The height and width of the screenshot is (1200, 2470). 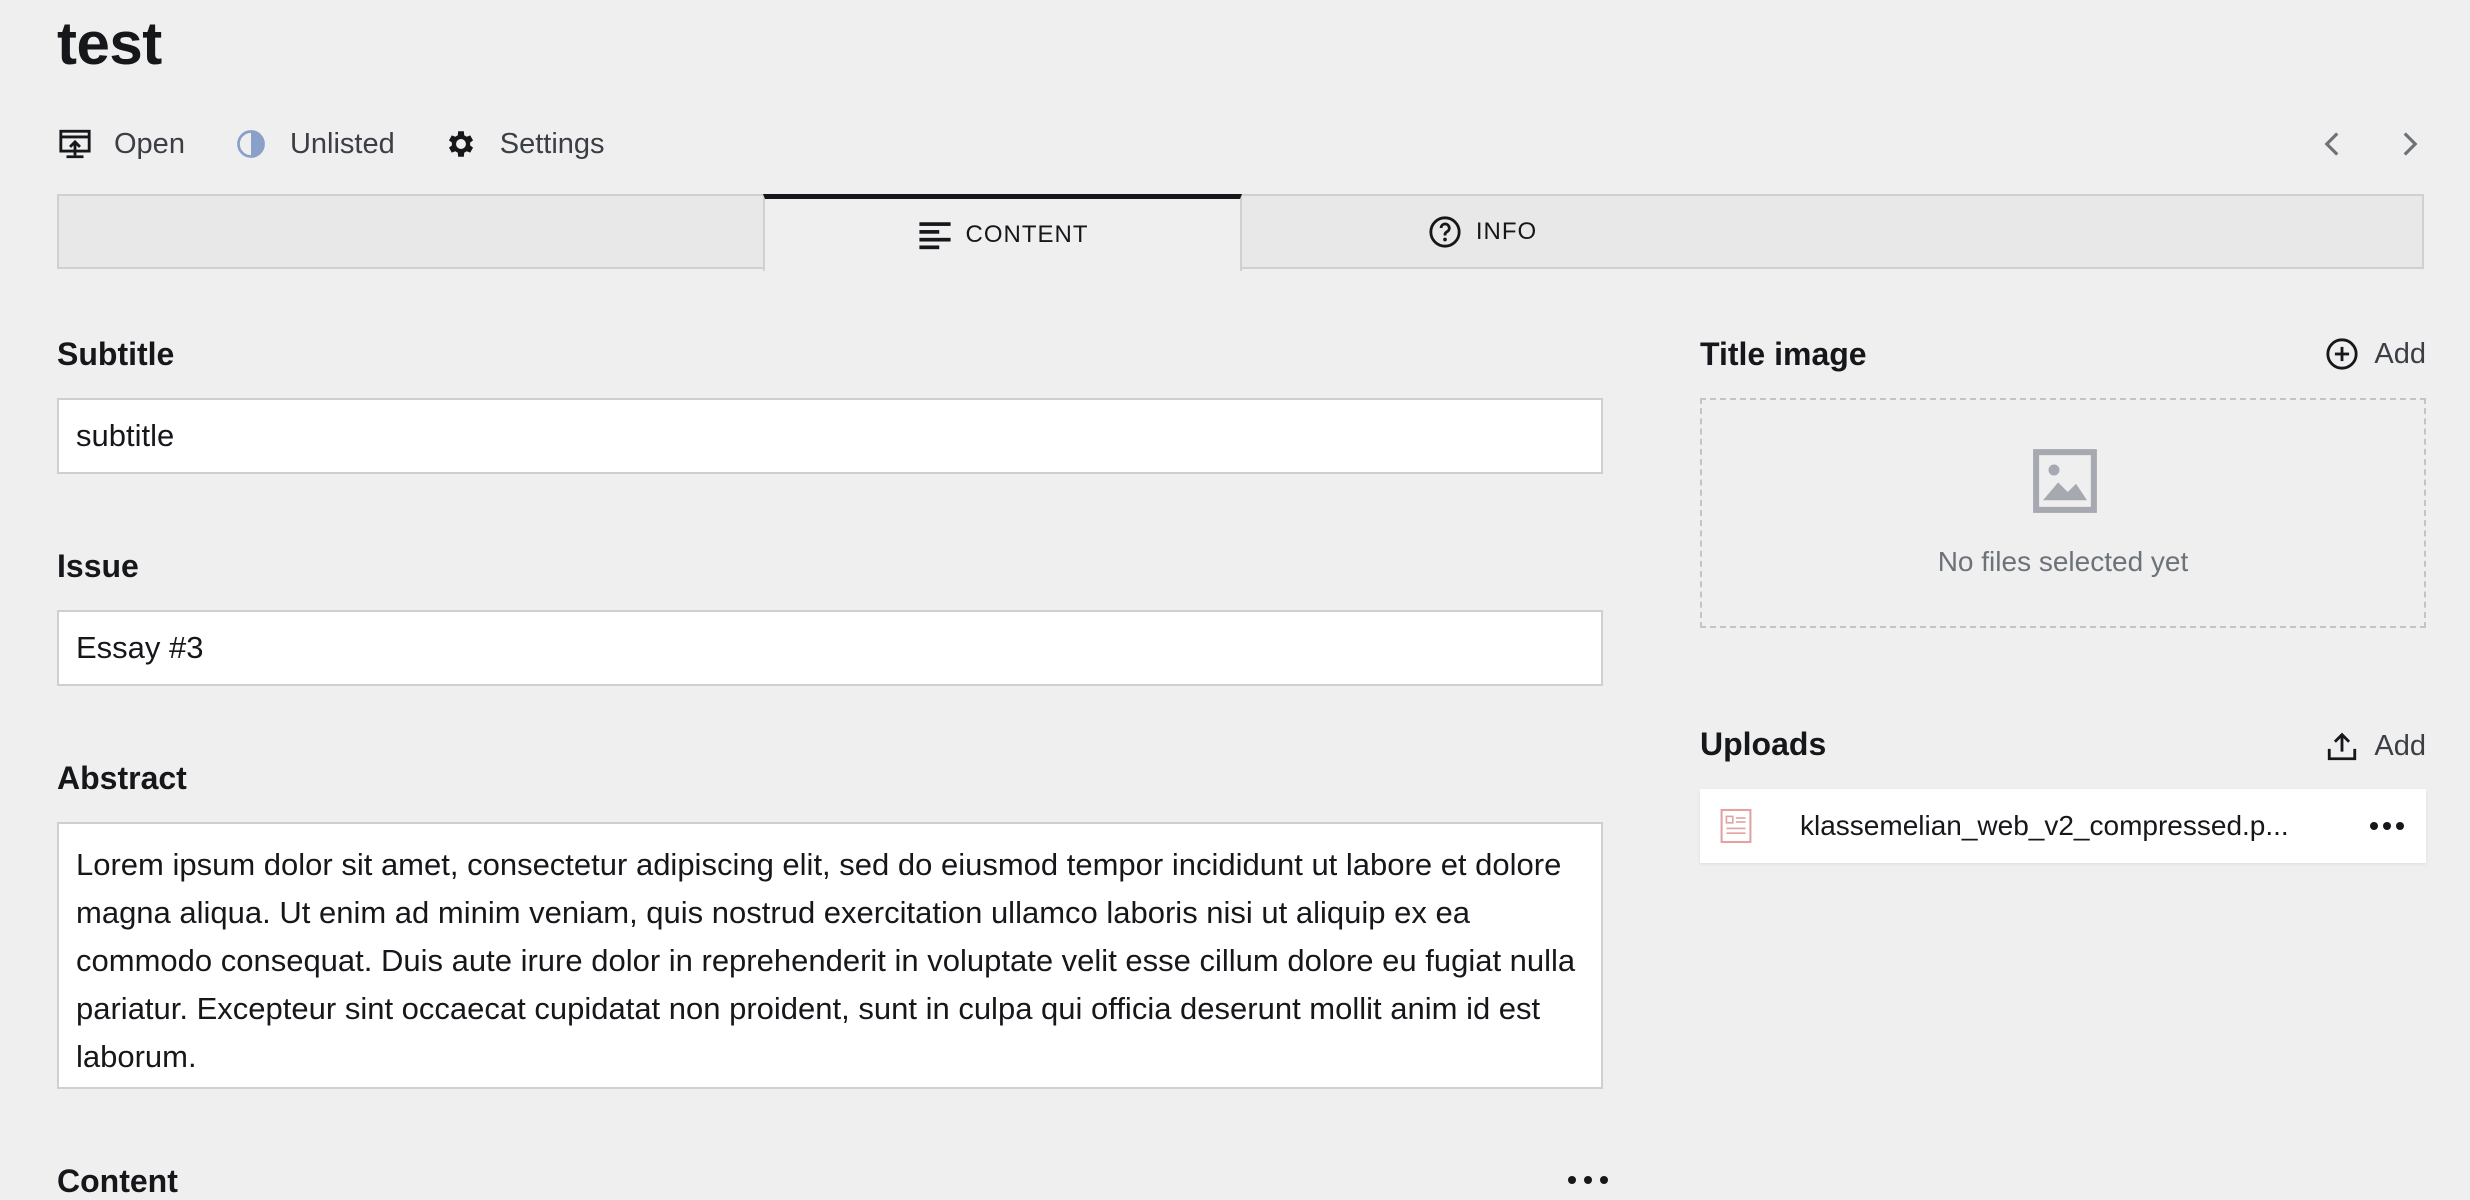 I want to click on status-label: Unlisted, so click(x=342, y=143).